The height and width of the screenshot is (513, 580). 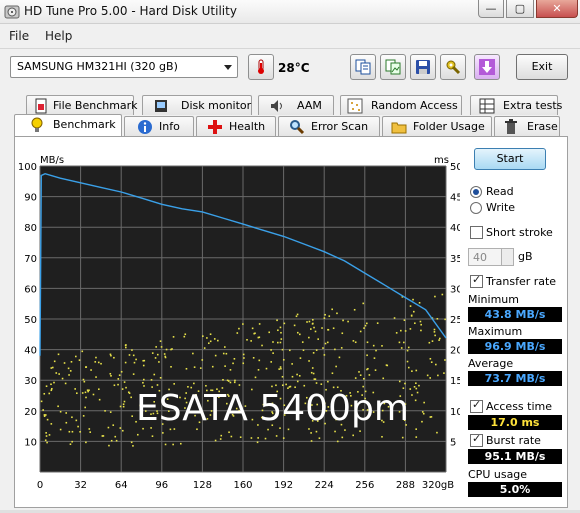 What do you see at coordinates (124, 67) in the screenshot?
I see `drive-select: SAMSUNG HM321HI (320 gB)` at bounding box center [124, 67].